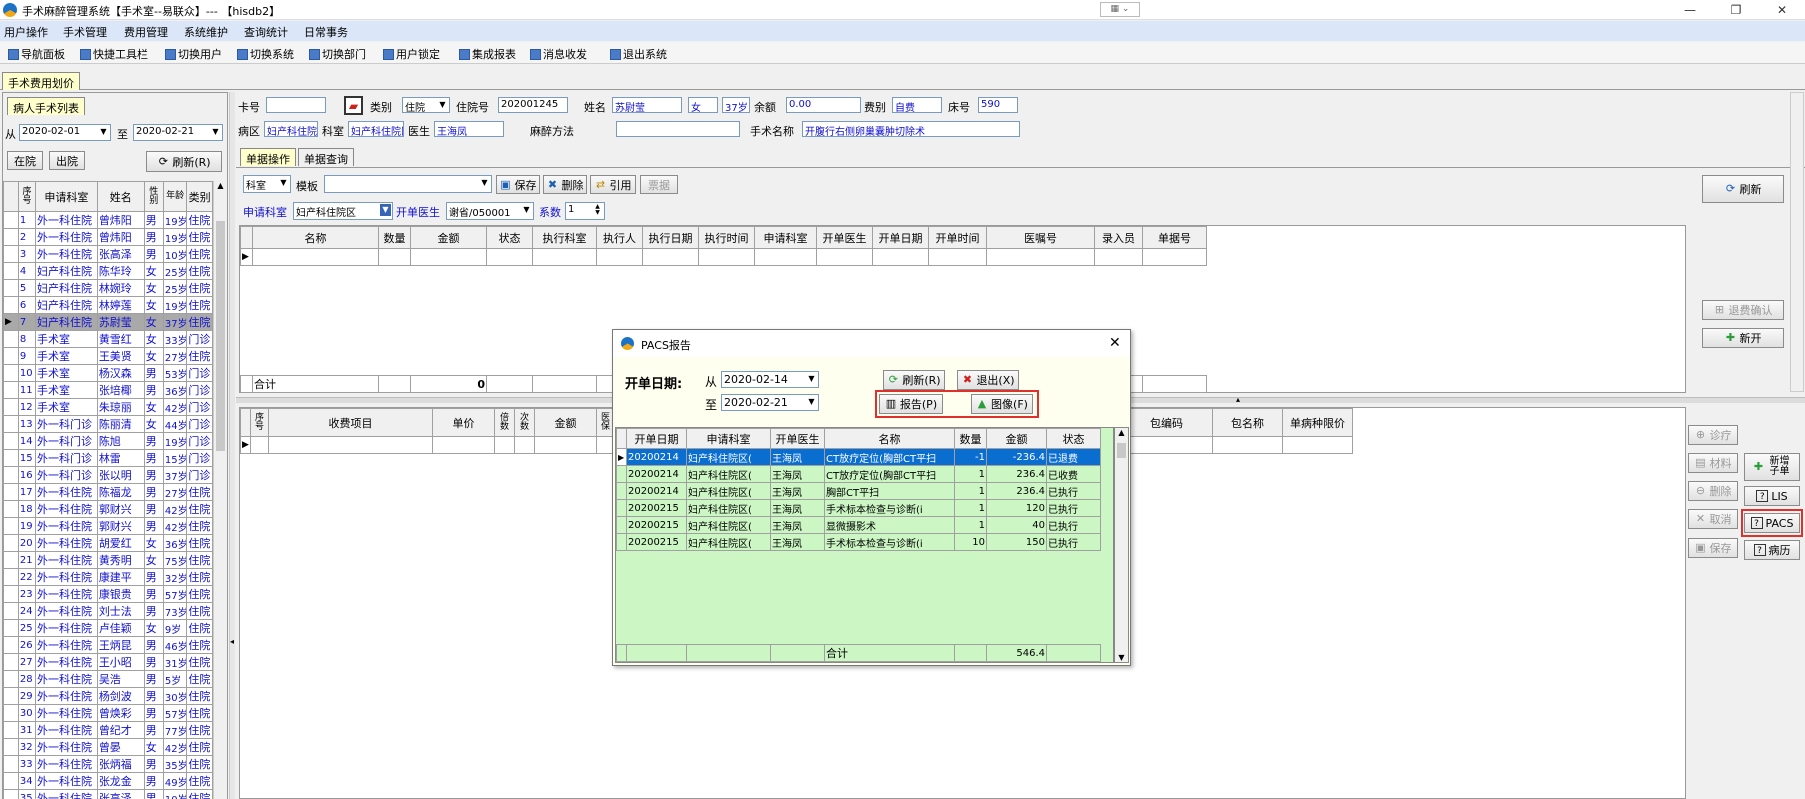 The image size is (1805, 799). Describe the element at coordinates (597, 210) in the screenshot. I see `stepper-arrows-icon: ▲ ▼` at that location.